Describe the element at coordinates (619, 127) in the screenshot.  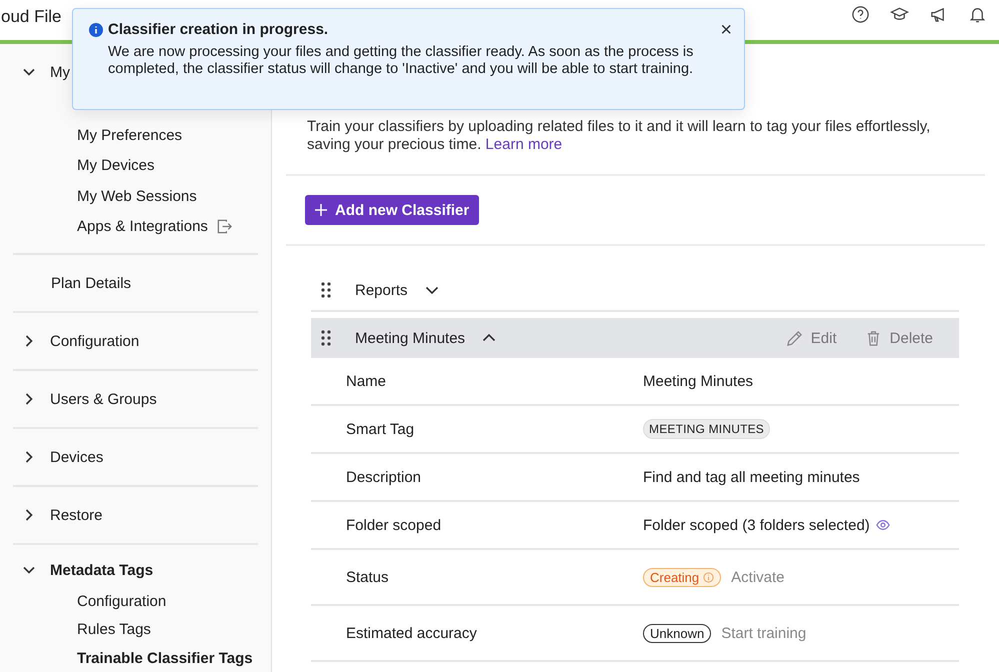
I see `description-text: Train your classifiers by uploading related files to it and it will learn to tag your files effortlessly,` at that location.